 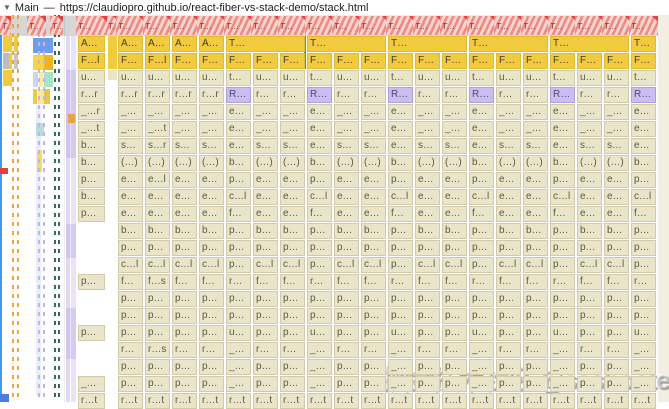 What do you see at coordinates (157, 180) in the screenshot?
I see `flame-cell: e…l` at bounding box center [157, 180].